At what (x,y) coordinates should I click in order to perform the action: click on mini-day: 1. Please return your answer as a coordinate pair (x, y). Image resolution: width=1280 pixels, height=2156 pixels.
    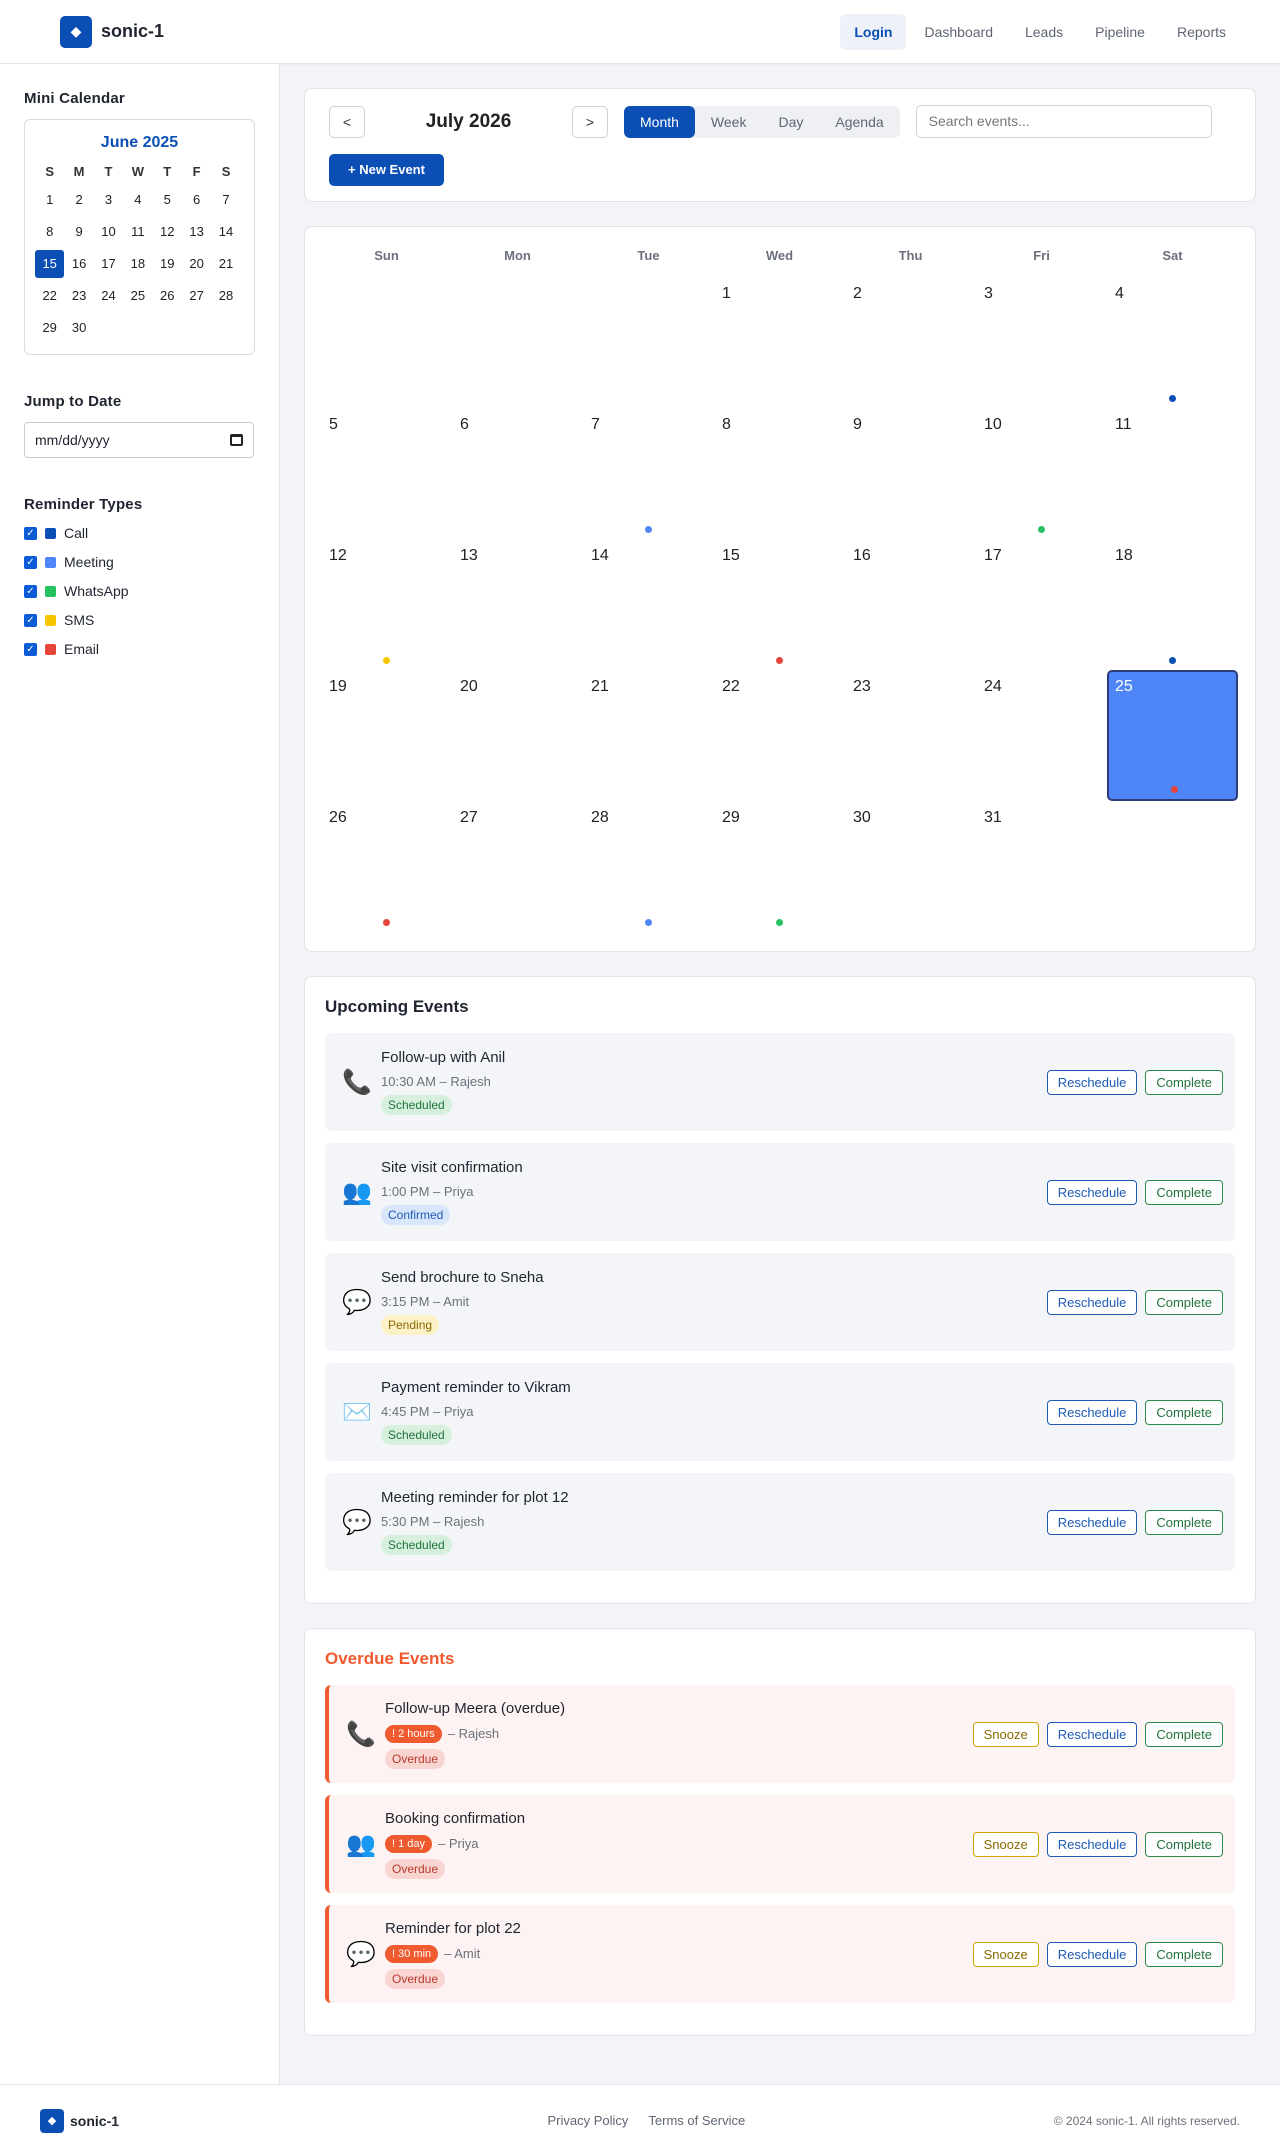
    Looking at the image, I should click on (49, 200).